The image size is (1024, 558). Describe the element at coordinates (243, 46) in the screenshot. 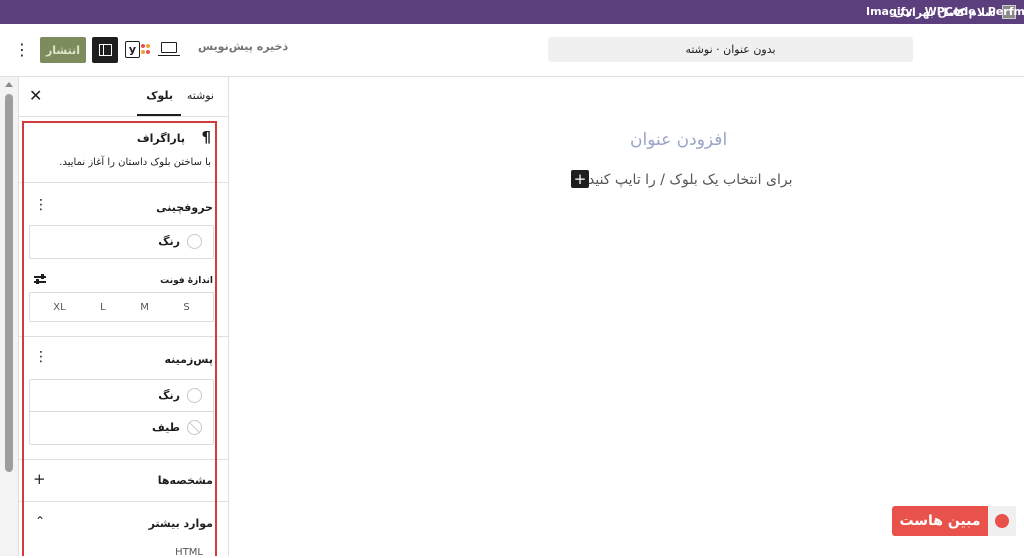

I see `save-draft-button: ذخیره پیش‌نویس` at that location.